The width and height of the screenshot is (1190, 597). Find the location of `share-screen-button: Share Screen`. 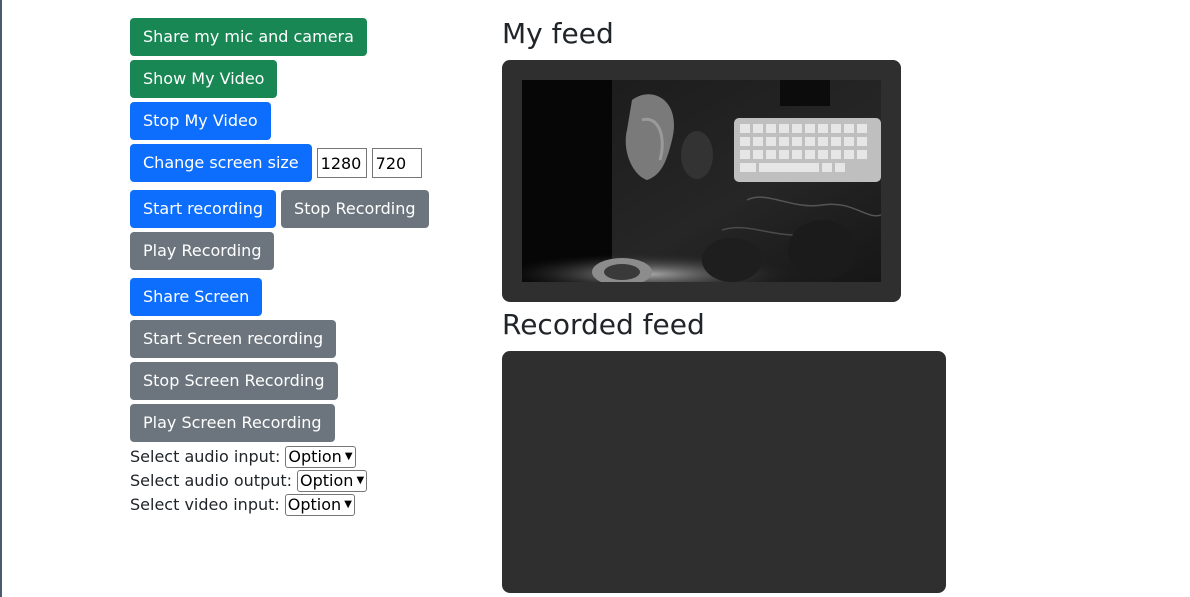

share-screen-button: Share Screen is located at coordinates (196, 297).